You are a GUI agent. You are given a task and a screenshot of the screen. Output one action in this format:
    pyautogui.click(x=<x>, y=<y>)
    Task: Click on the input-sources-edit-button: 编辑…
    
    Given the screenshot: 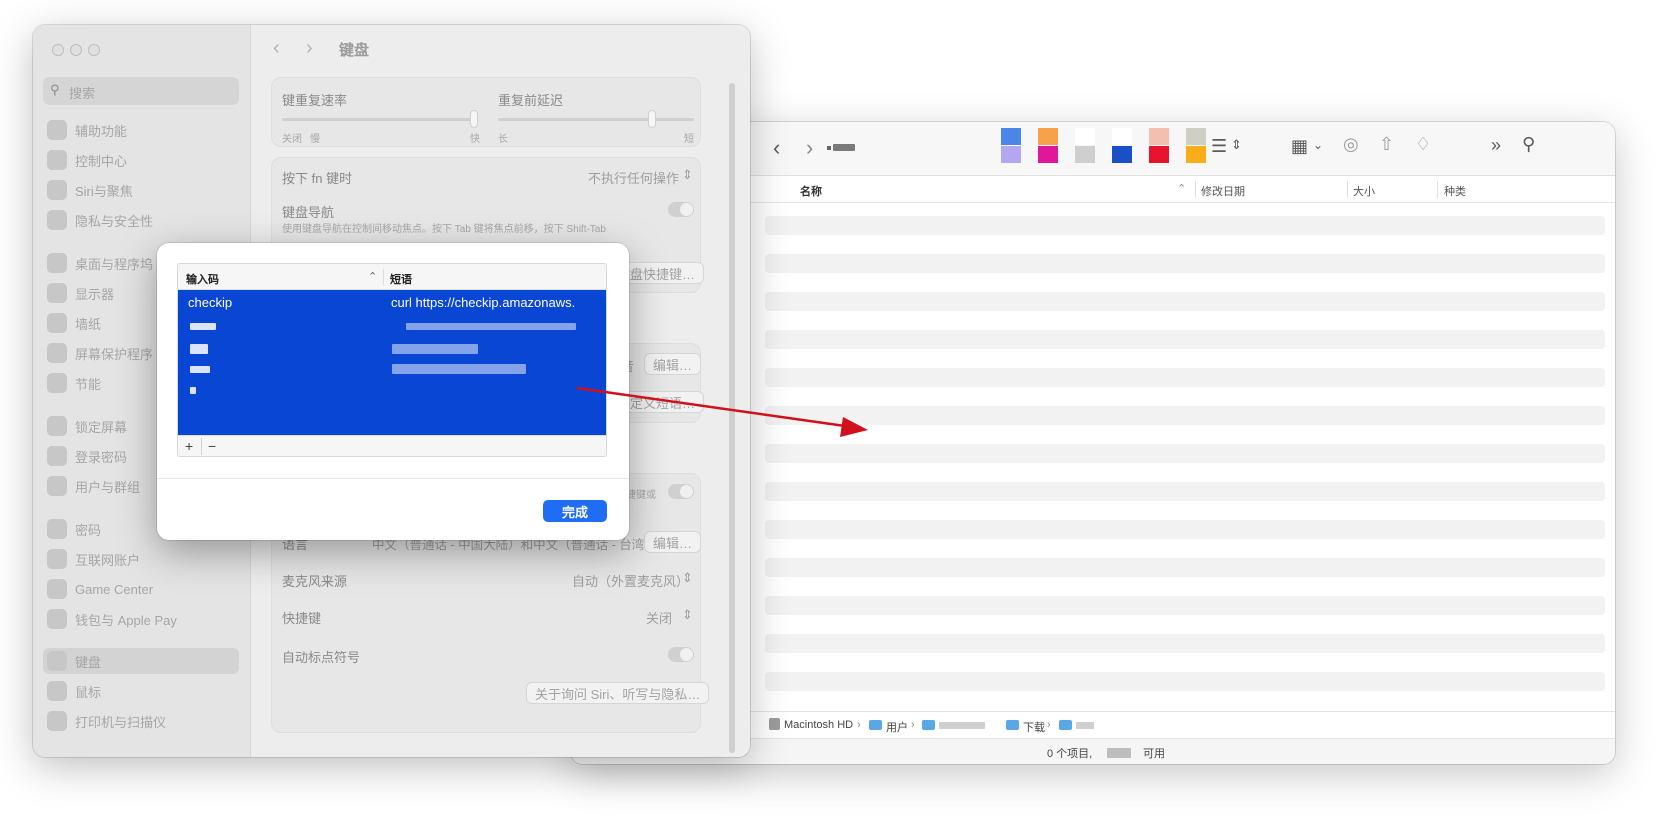 What is the action you would take?
    pyautogui.click(x=673, y=364)
    